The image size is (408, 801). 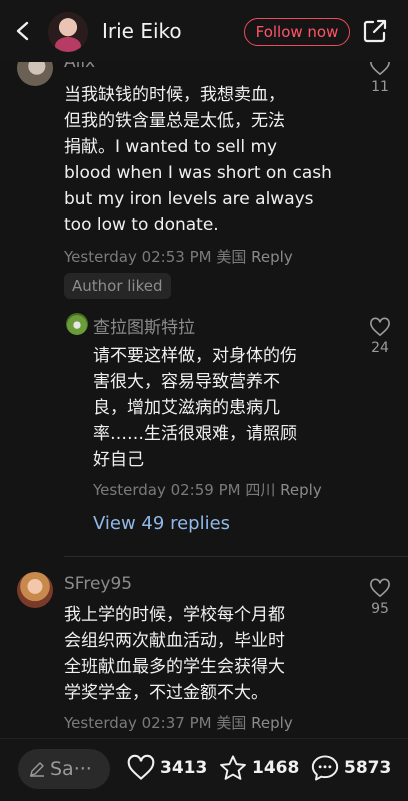 What do you see at coordinates (189, 199) in the screenshot?
I see `comment-line: but my iron levels are always` at bounding box center [189, 199].